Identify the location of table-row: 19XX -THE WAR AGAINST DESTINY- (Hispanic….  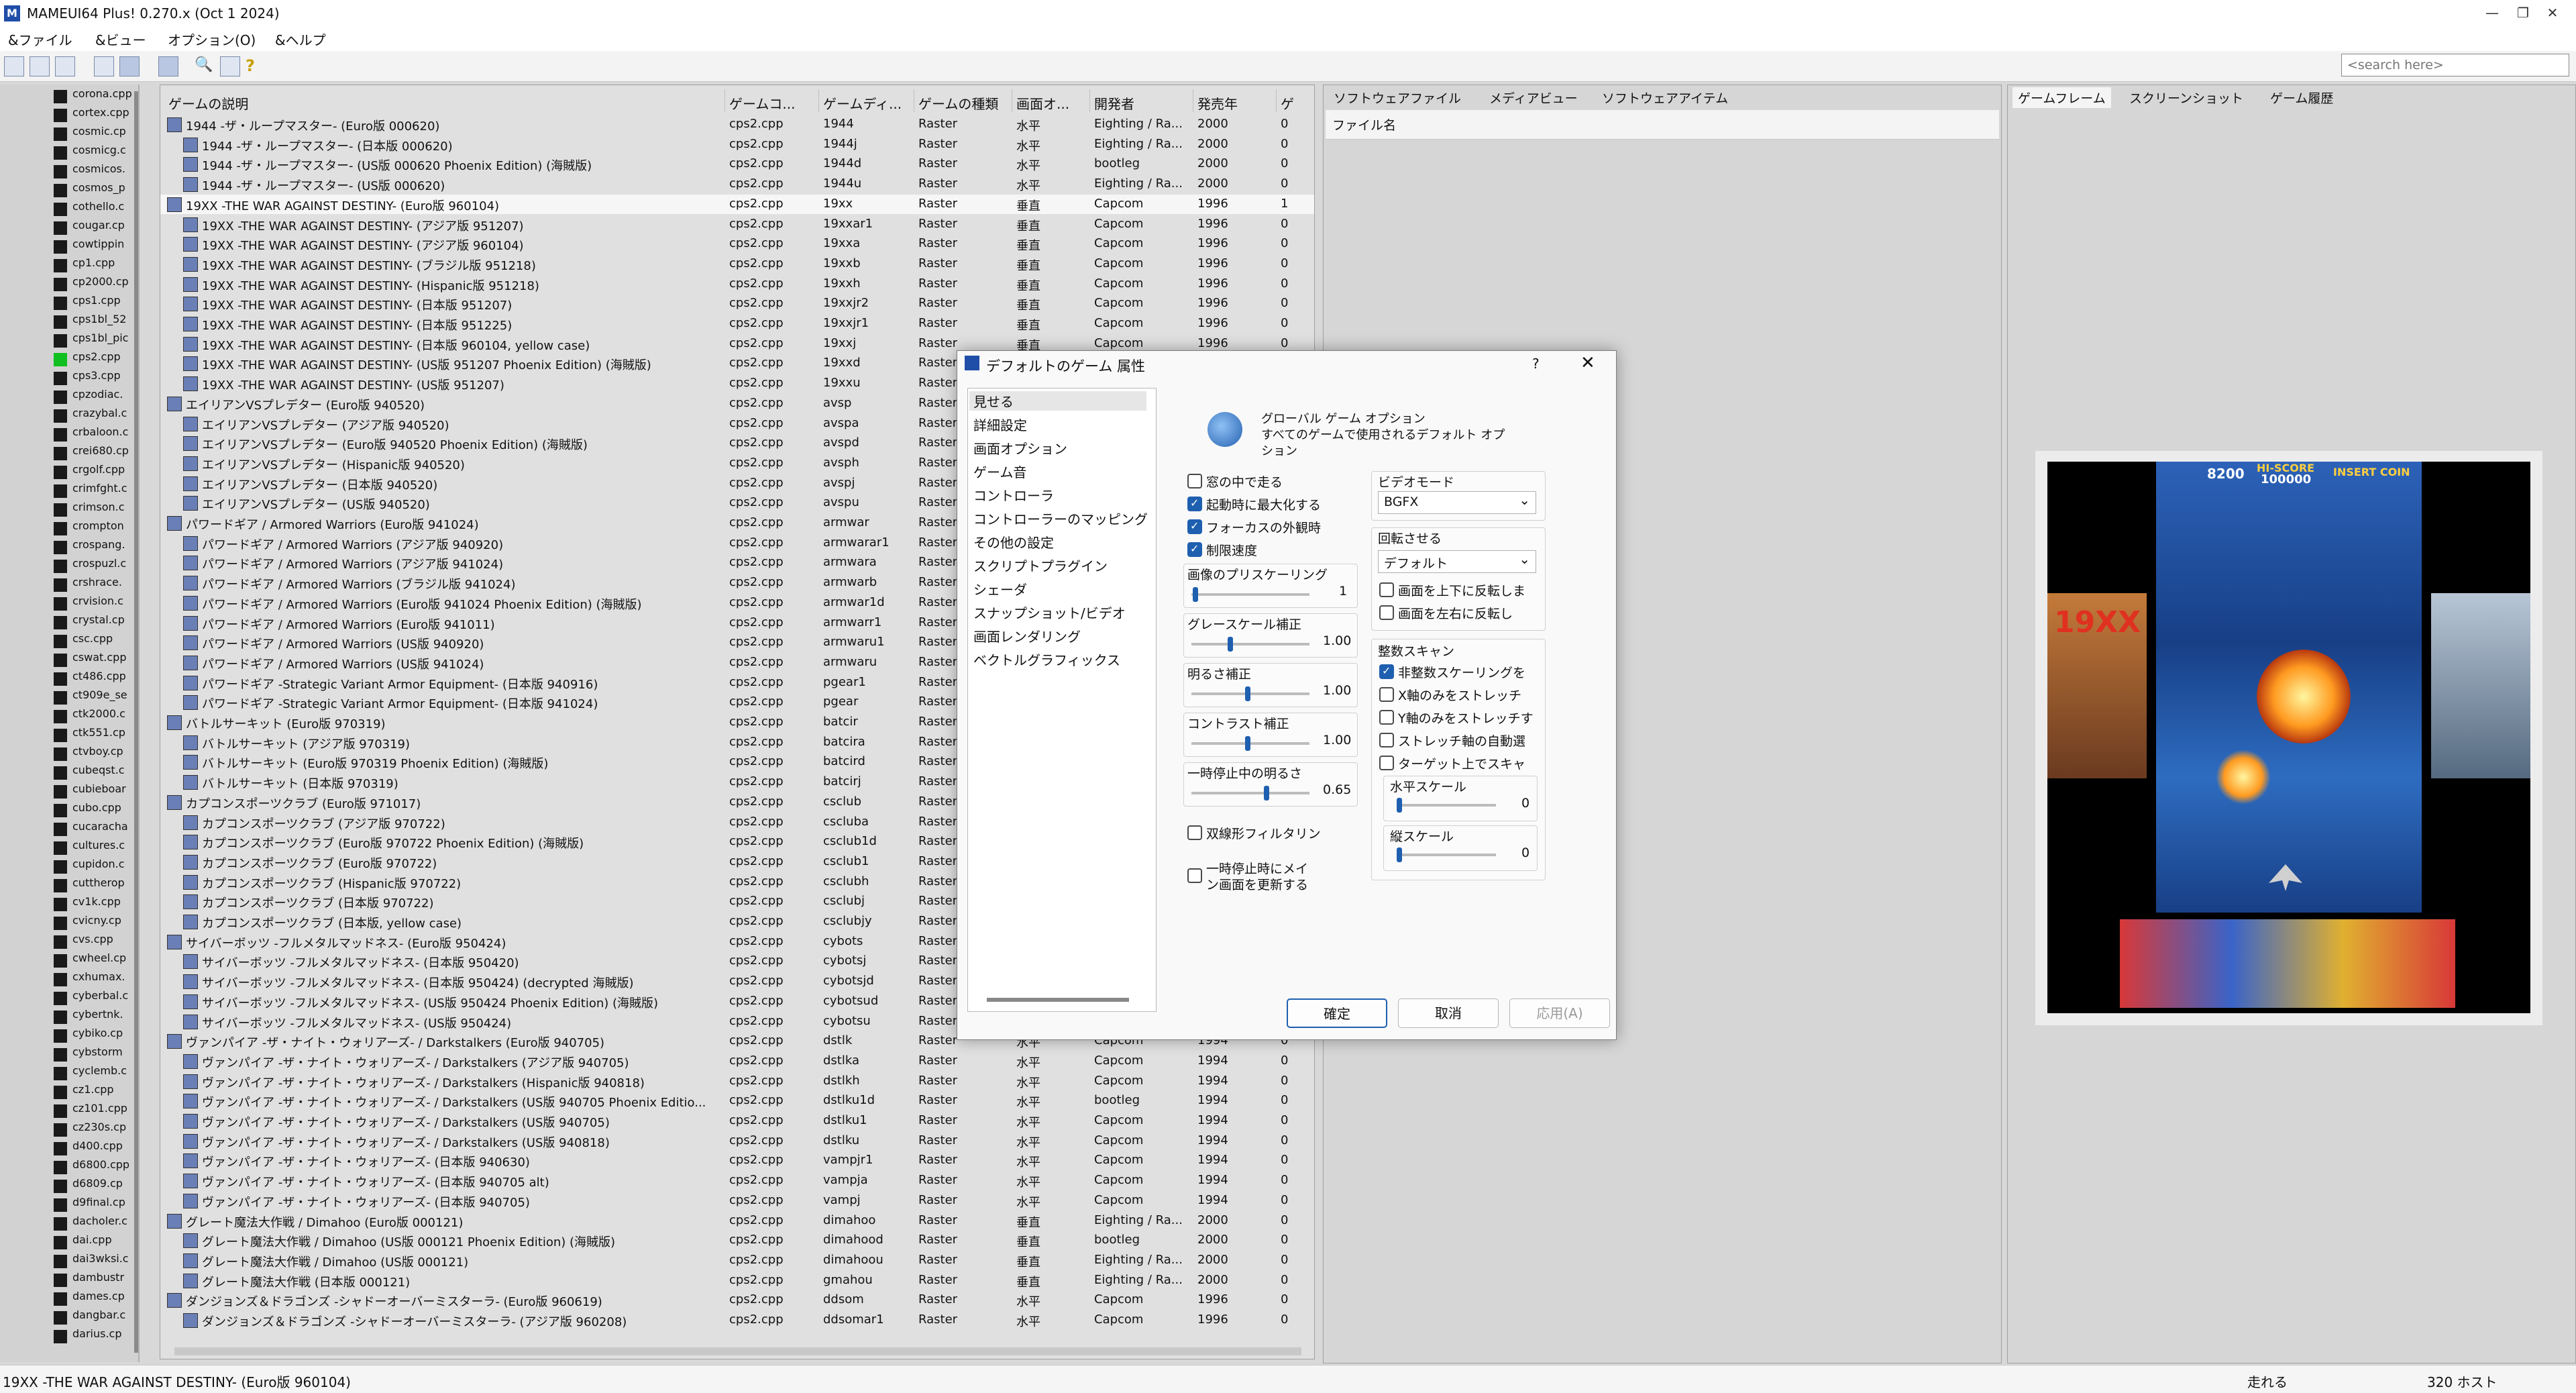
(737, 284).